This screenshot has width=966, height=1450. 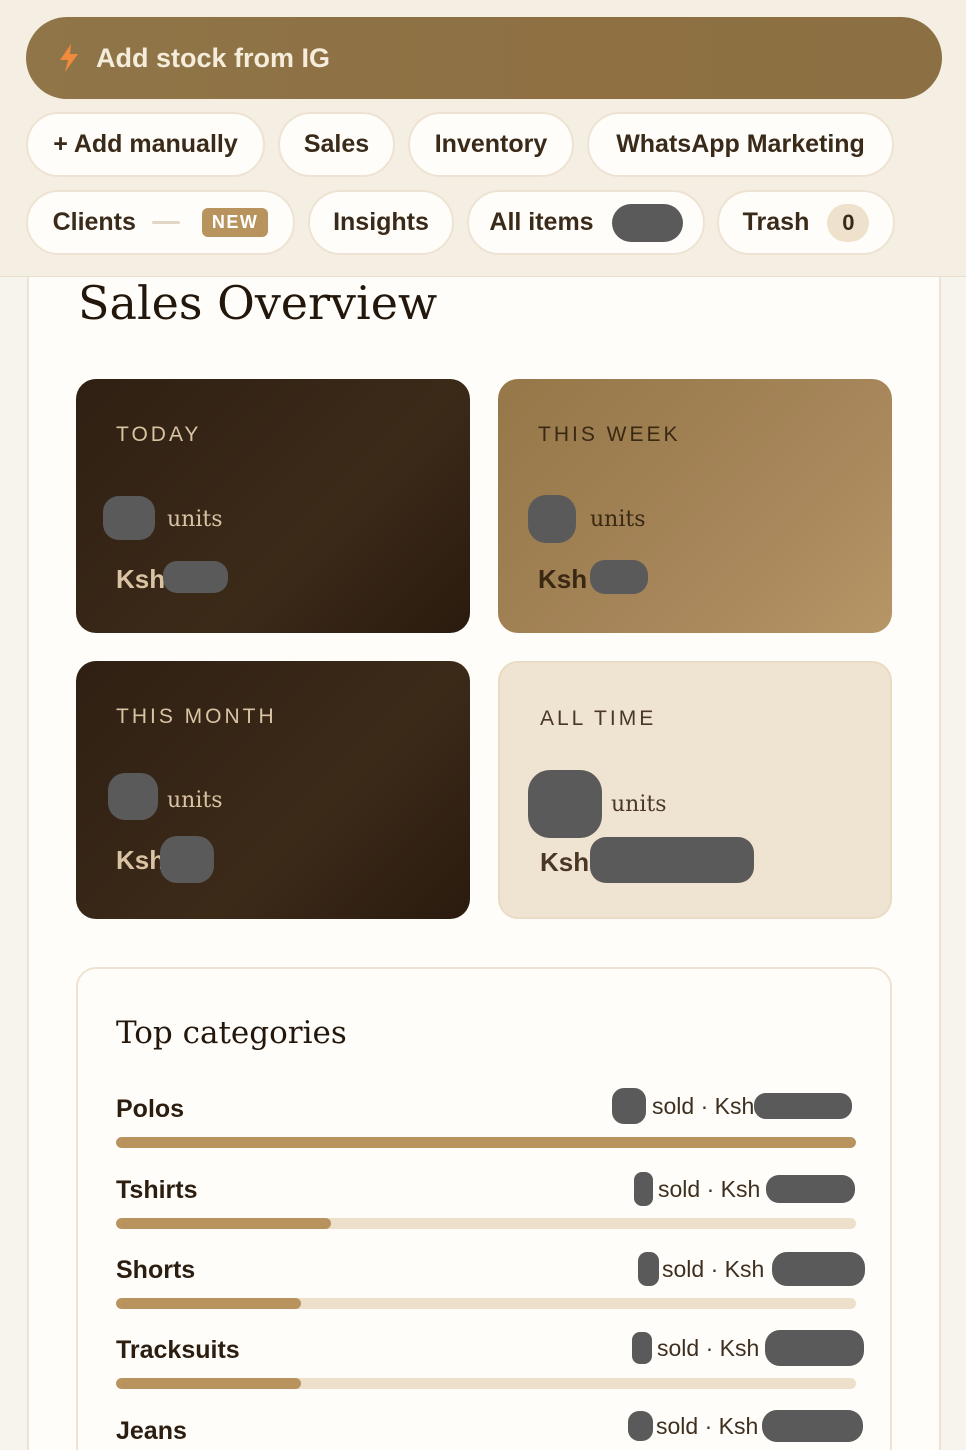 I want to click on tab-trash: Trash 0, so click(x=806, y=222).